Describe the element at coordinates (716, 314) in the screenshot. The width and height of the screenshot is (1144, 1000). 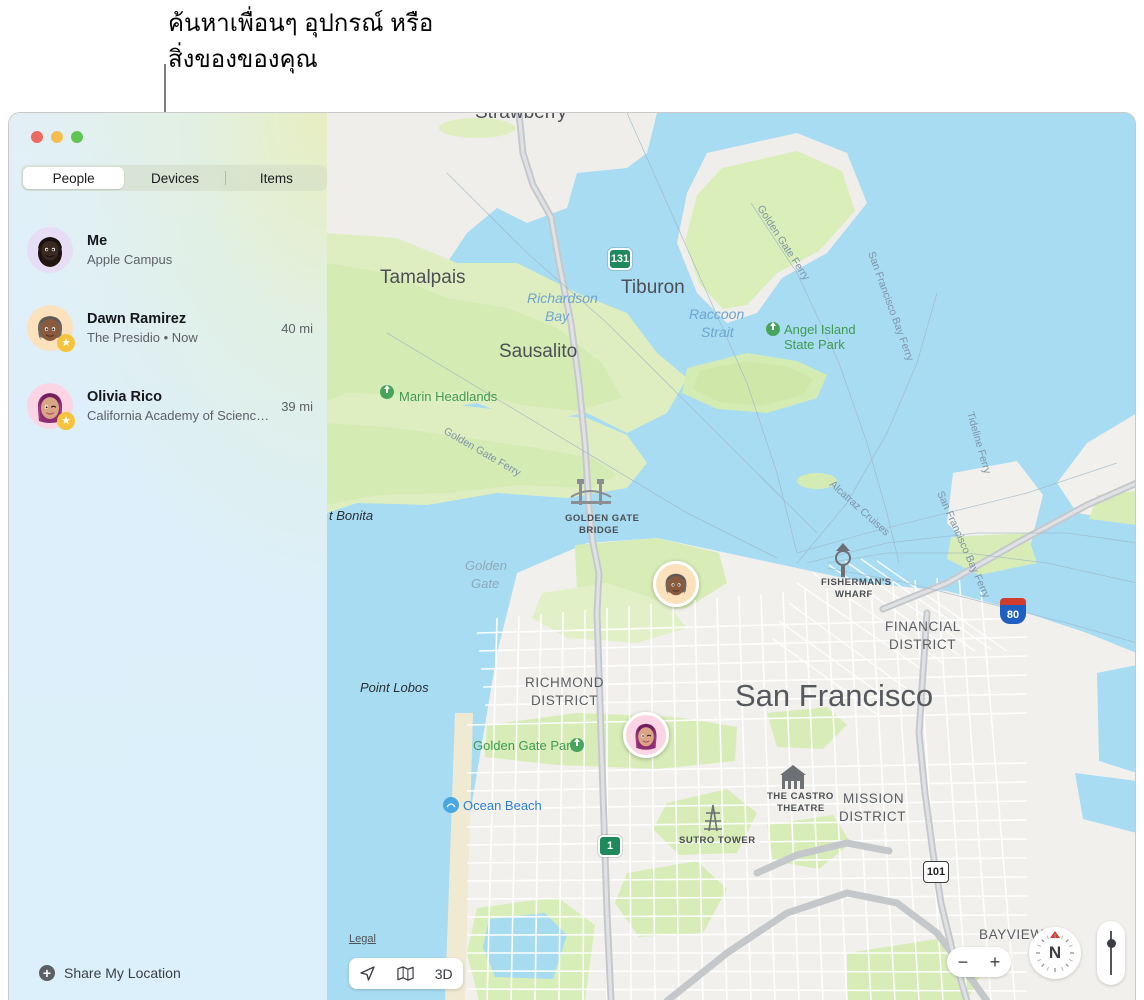
I see `map-label-raccoon-strait: Raccoon` at that location.